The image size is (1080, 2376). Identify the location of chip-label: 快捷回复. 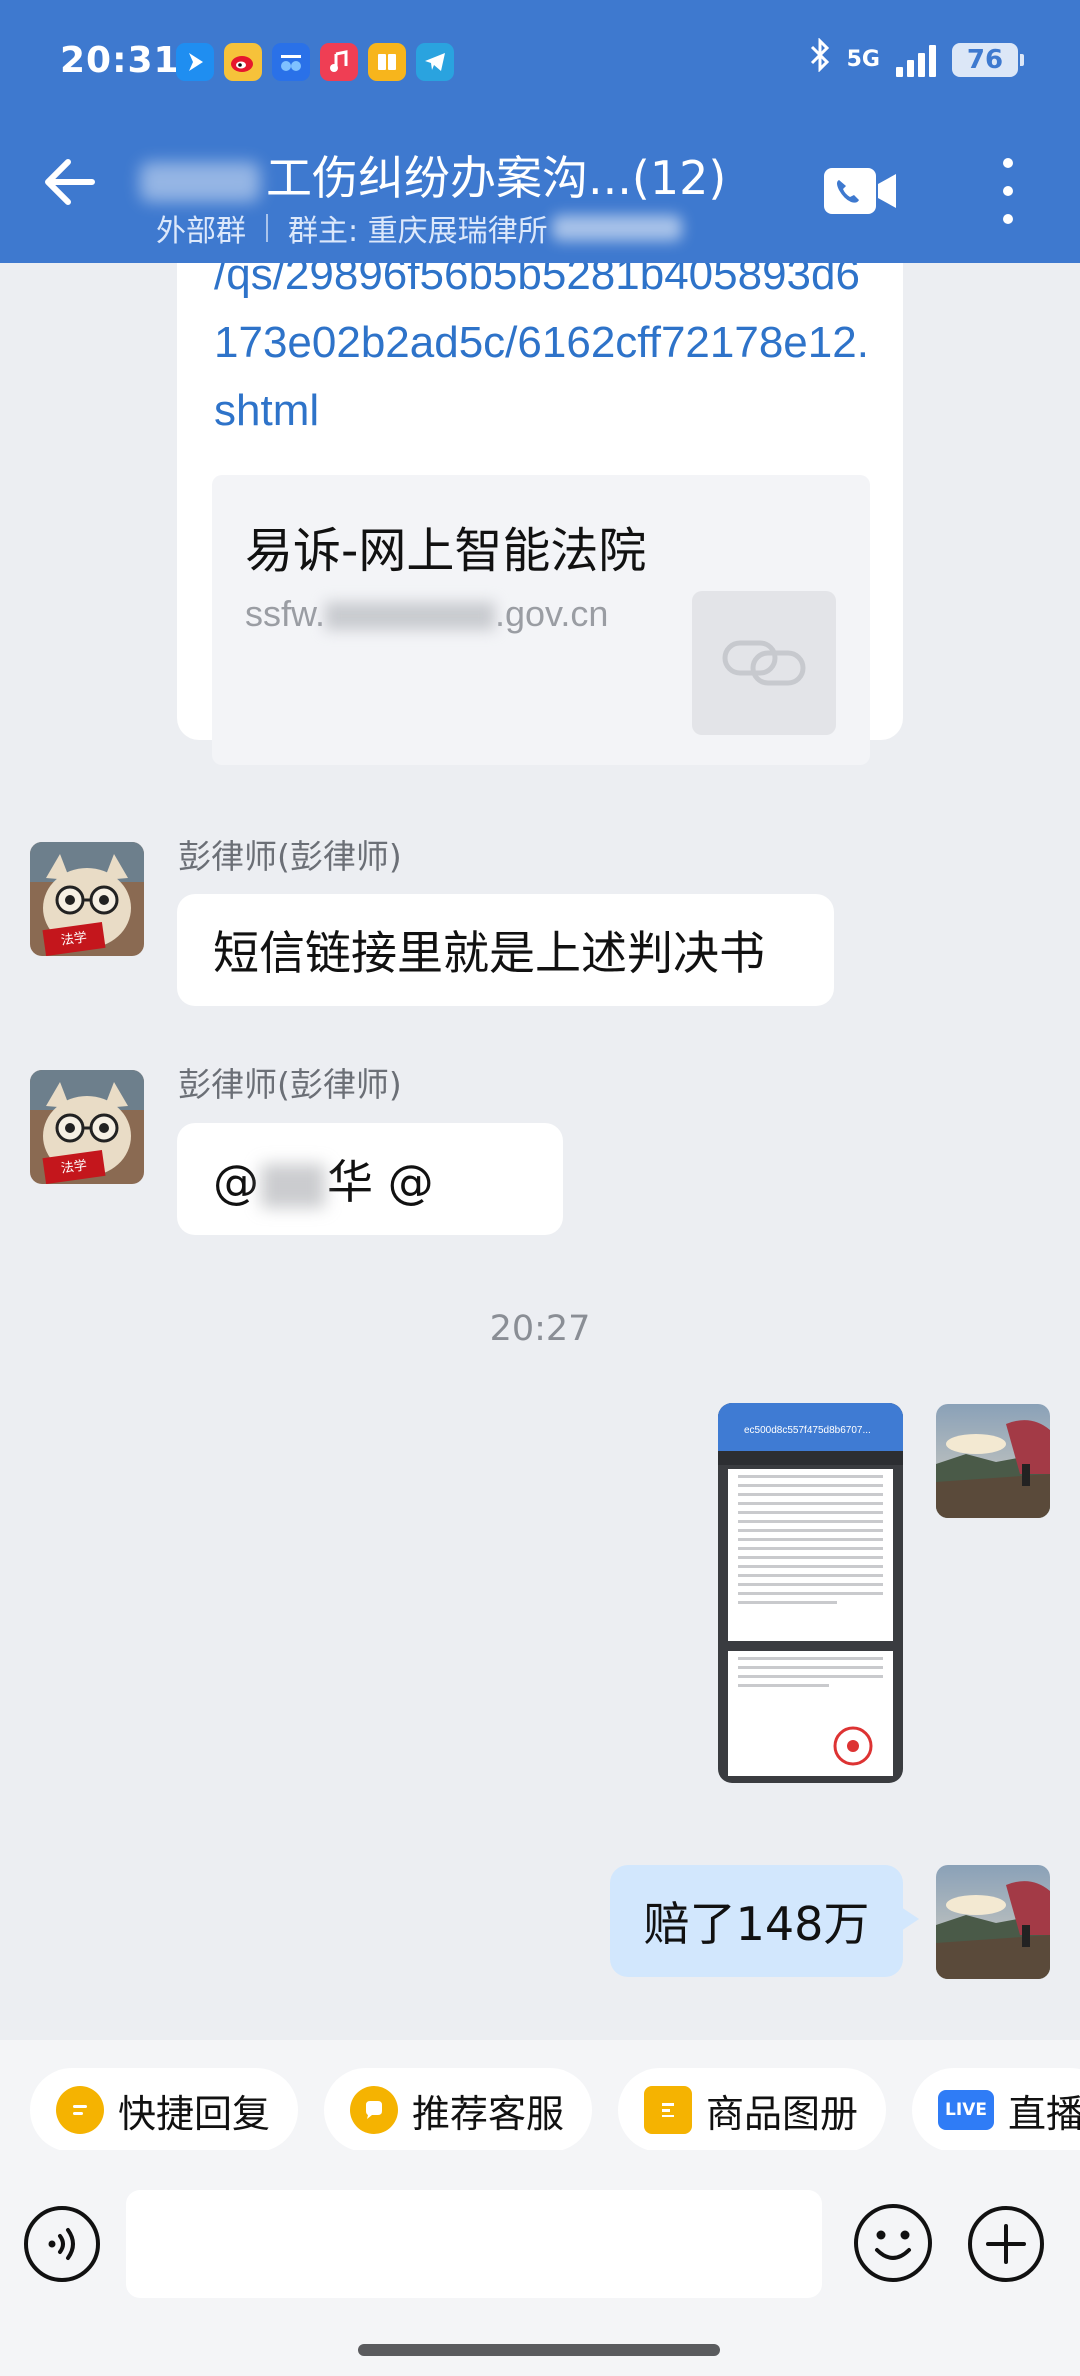
(194, 2113).